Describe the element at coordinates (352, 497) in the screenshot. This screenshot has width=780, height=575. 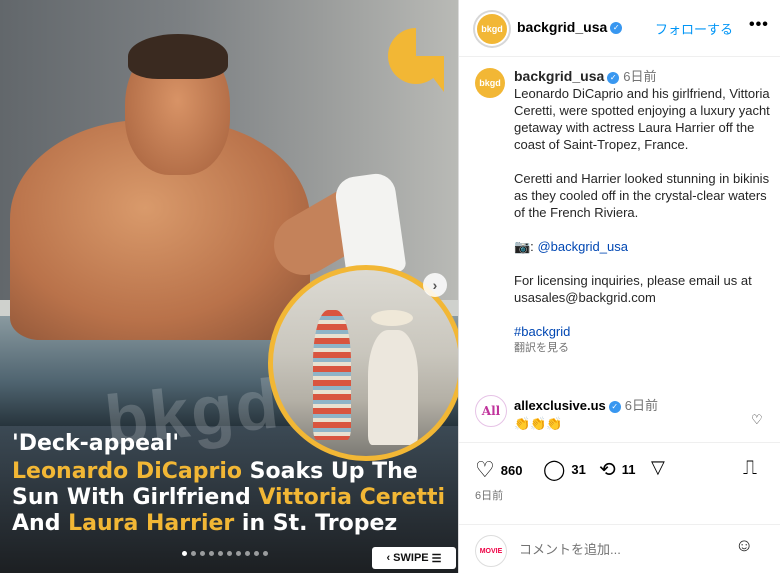
I see `headline-name: Vittoria Ceretti` at that location.